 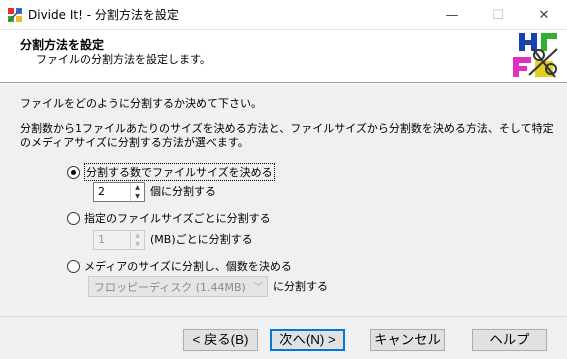 What do you see at coordinates (183, 191) in the screenshot?
I see `count-suffix: 個に分割する` at bounding box center [183, 191].